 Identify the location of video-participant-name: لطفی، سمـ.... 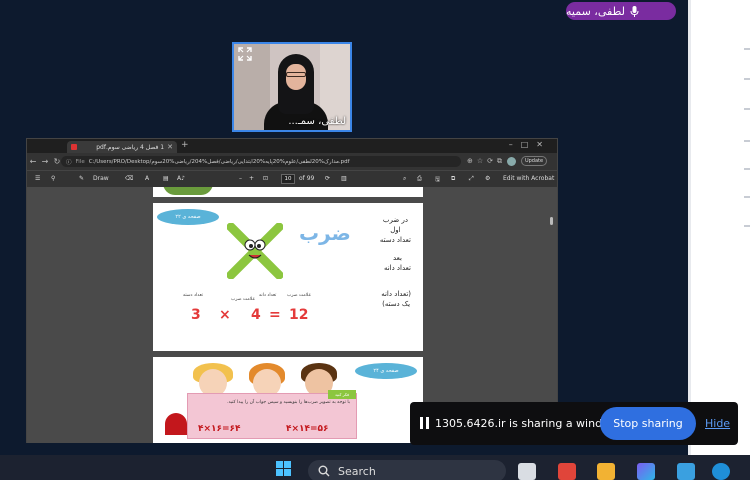
(317, 121).